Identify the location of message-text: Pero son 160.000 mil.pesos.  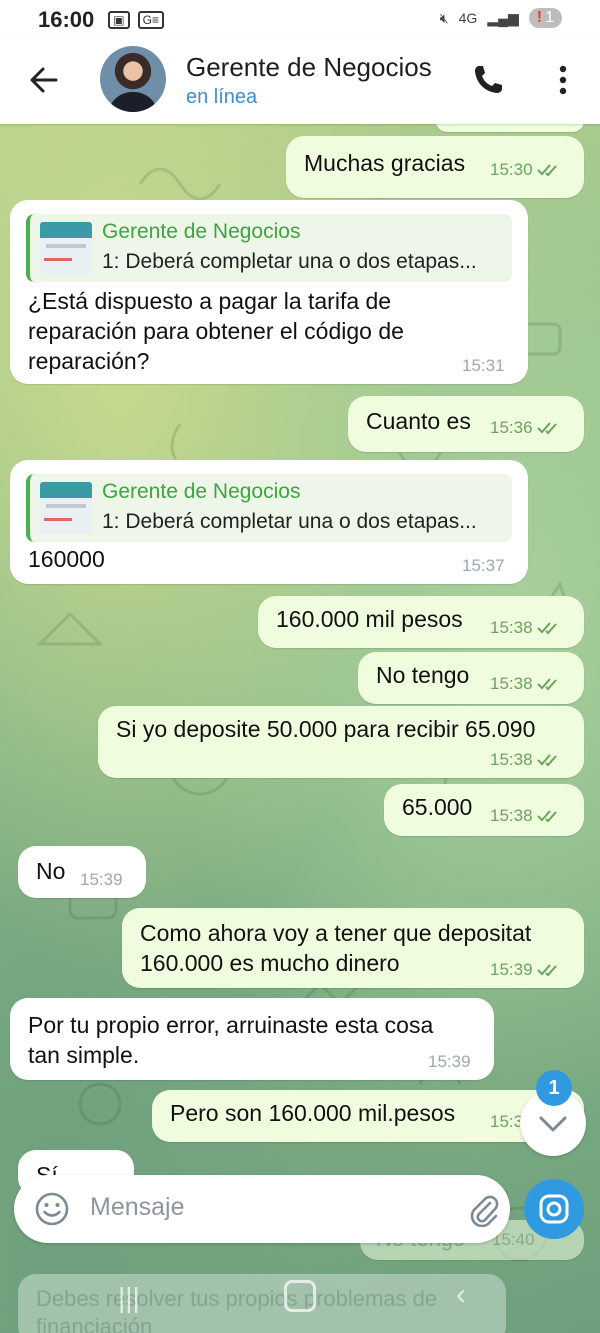
(313, 1113).